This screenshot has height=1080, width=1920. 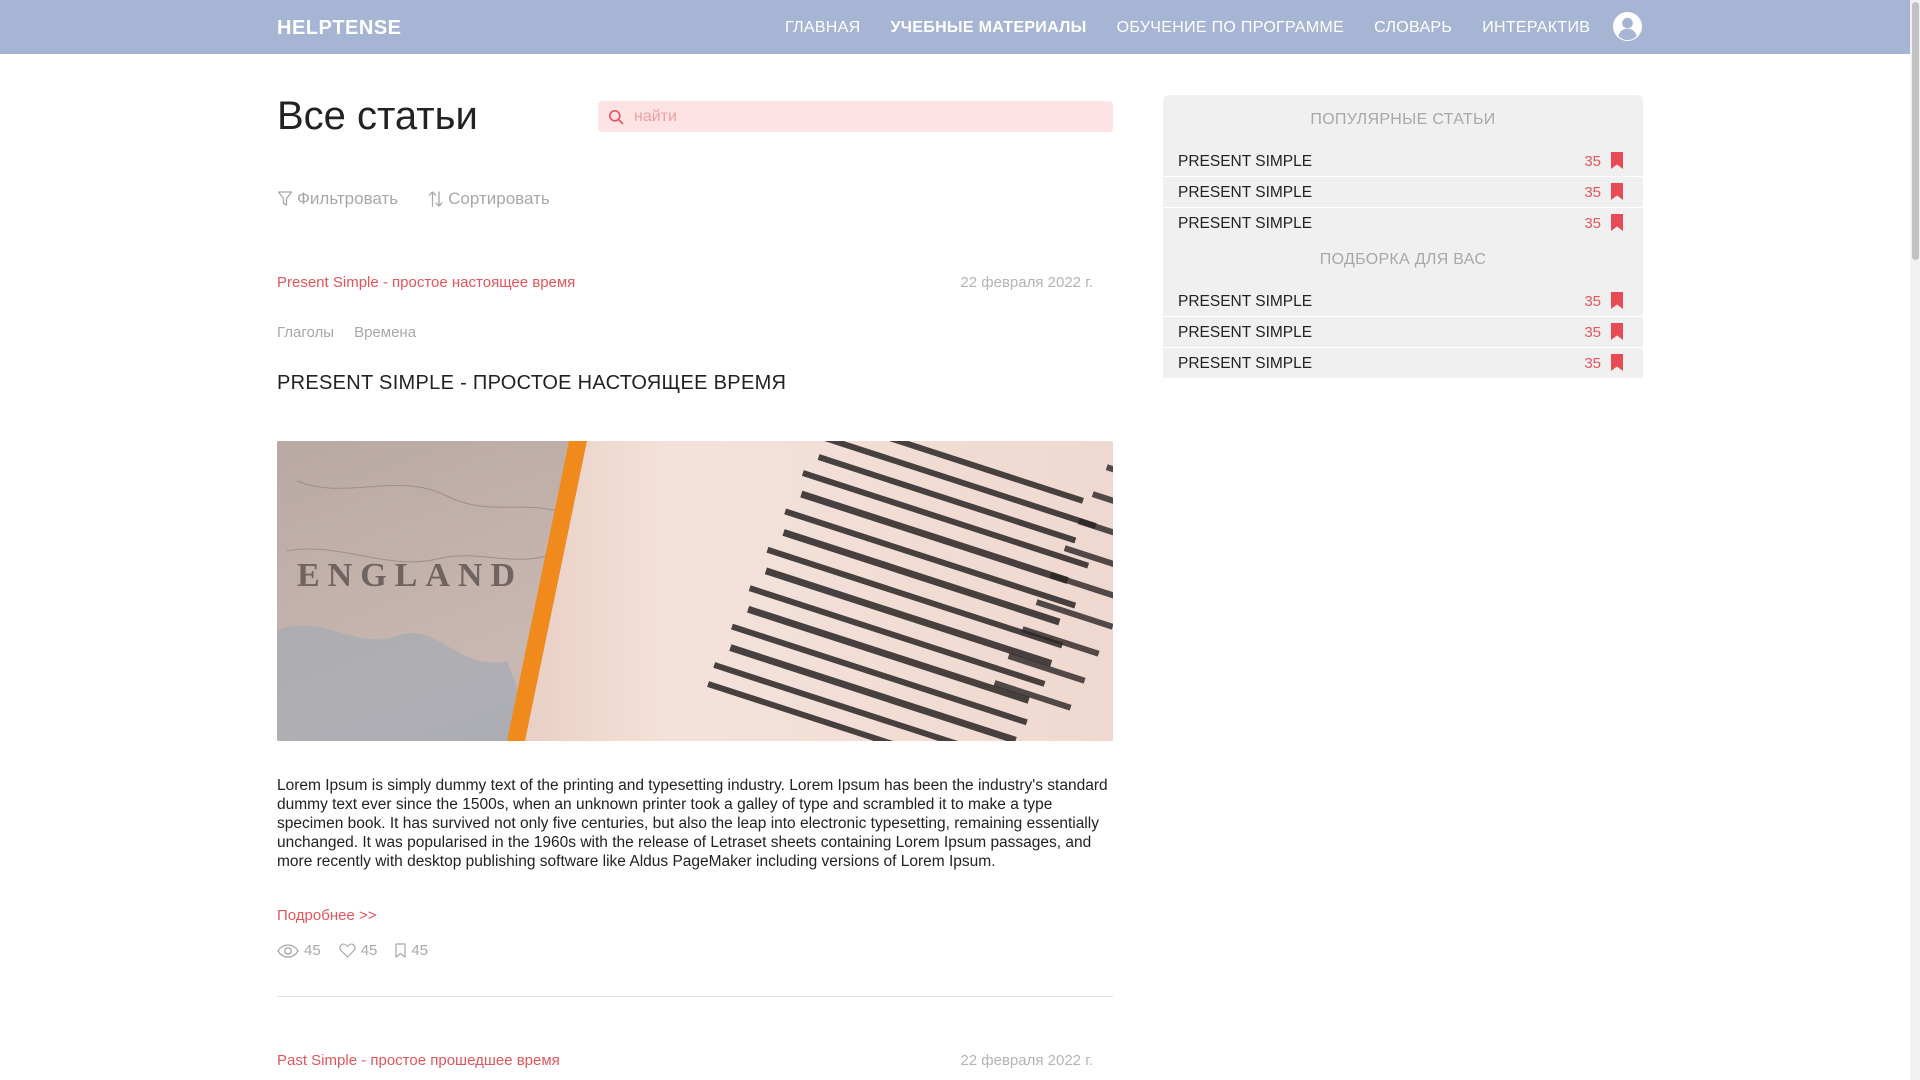 I want to click on popular-heading: ПОПУЛЯРНЫЕ СТАТЬИ, so click(x=1403, y=119).